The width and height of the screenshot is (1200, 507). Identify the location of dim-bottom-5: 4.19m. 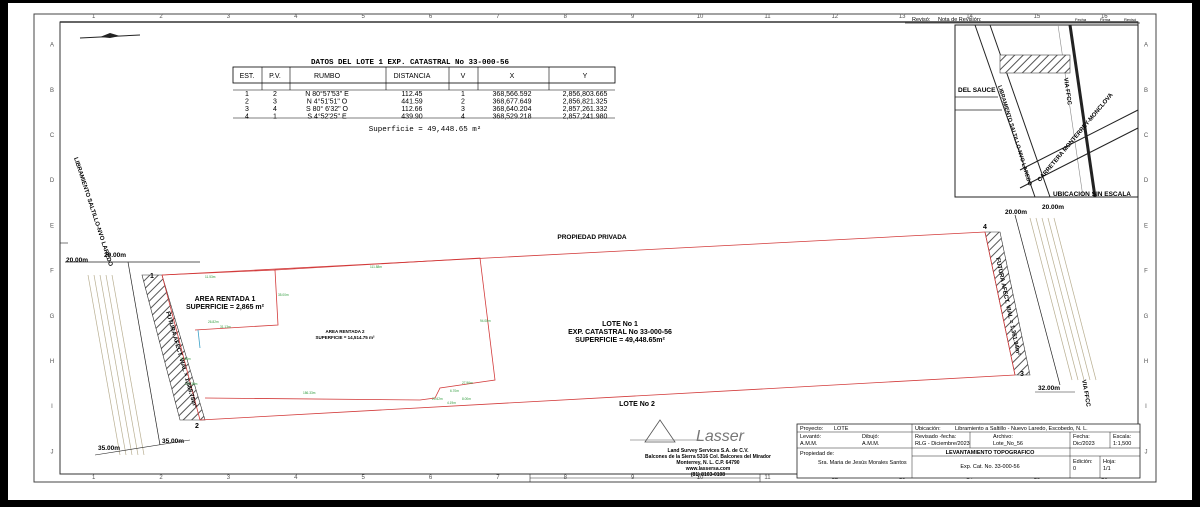
(451, 403).